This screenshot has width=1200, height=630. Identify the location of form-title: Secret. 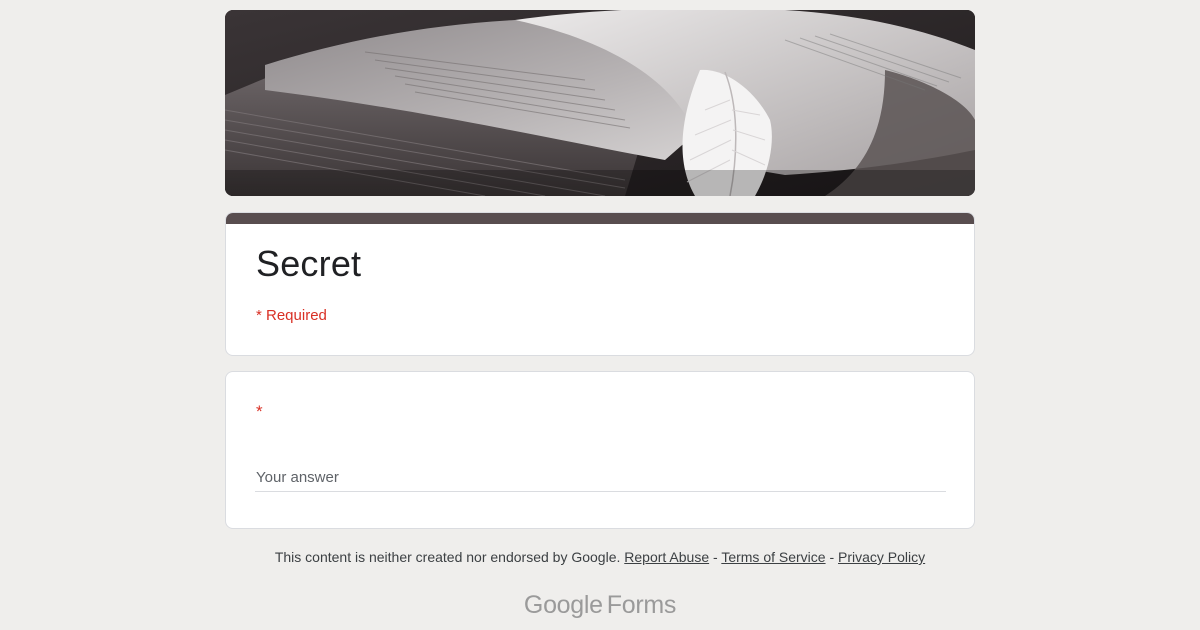
(309, 263).